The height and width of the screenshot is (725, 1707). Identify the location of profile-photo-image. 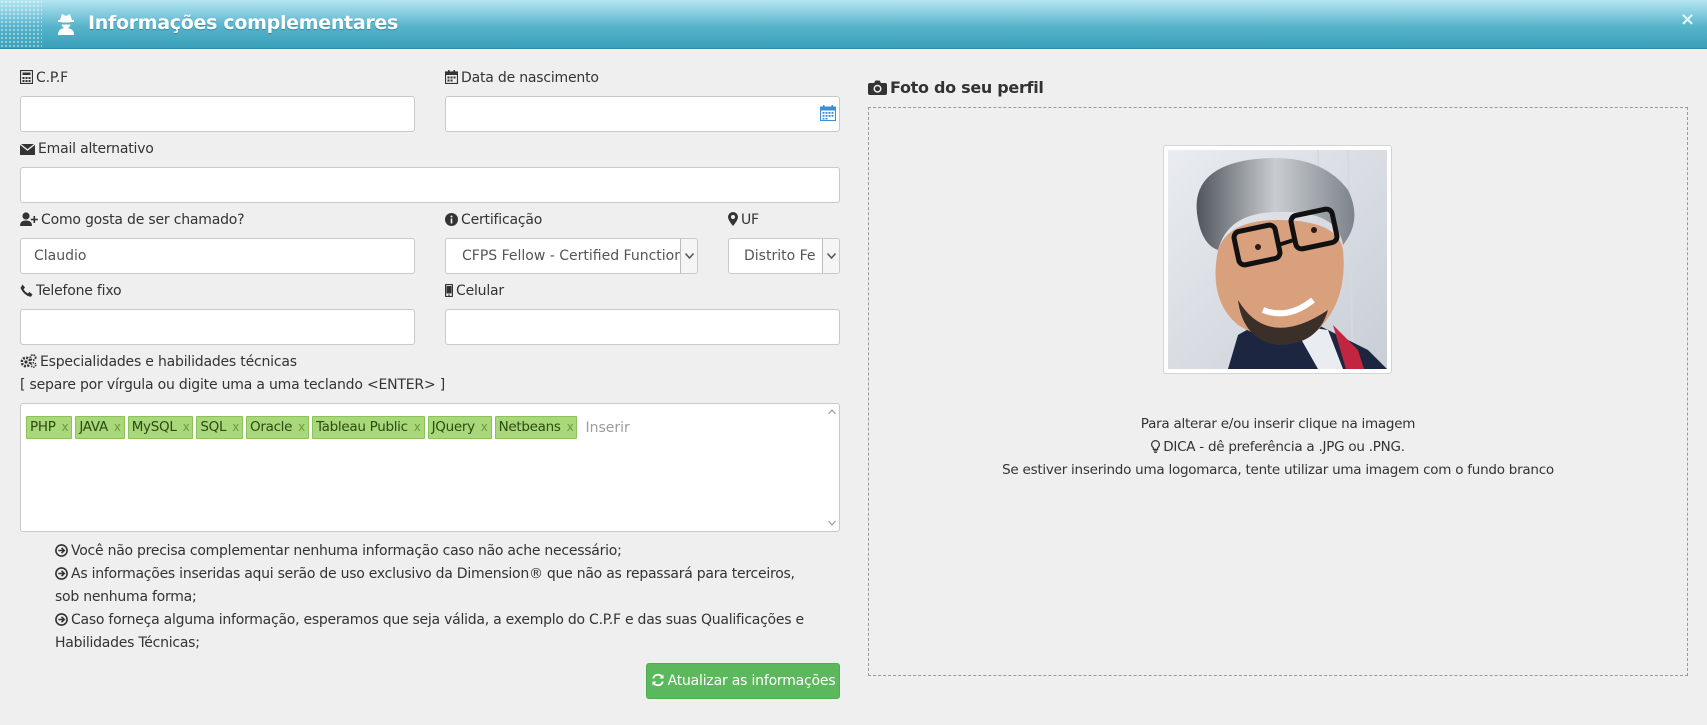
(1277, 259).